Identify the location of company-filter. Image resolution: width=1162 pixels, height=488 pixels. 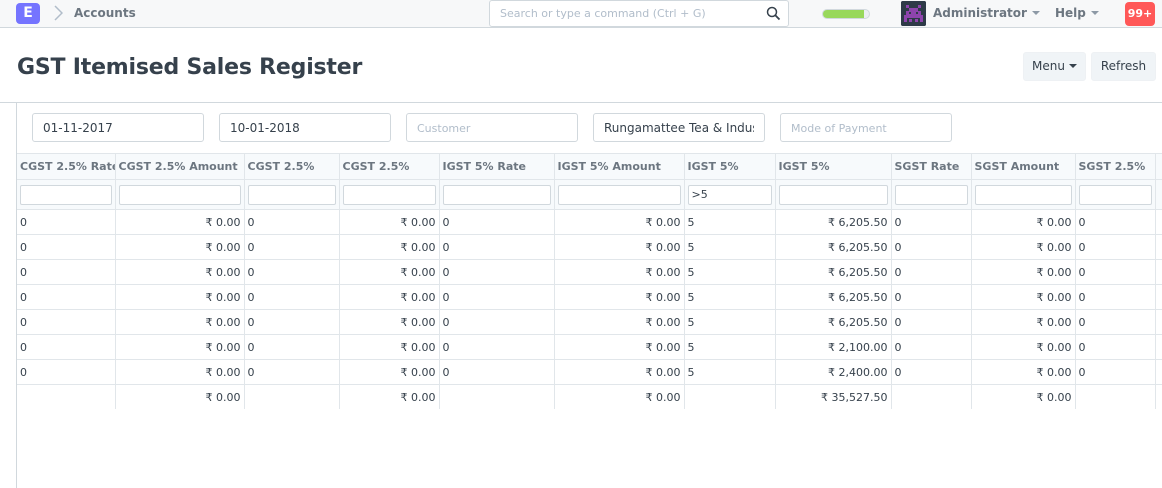
(679, 127).